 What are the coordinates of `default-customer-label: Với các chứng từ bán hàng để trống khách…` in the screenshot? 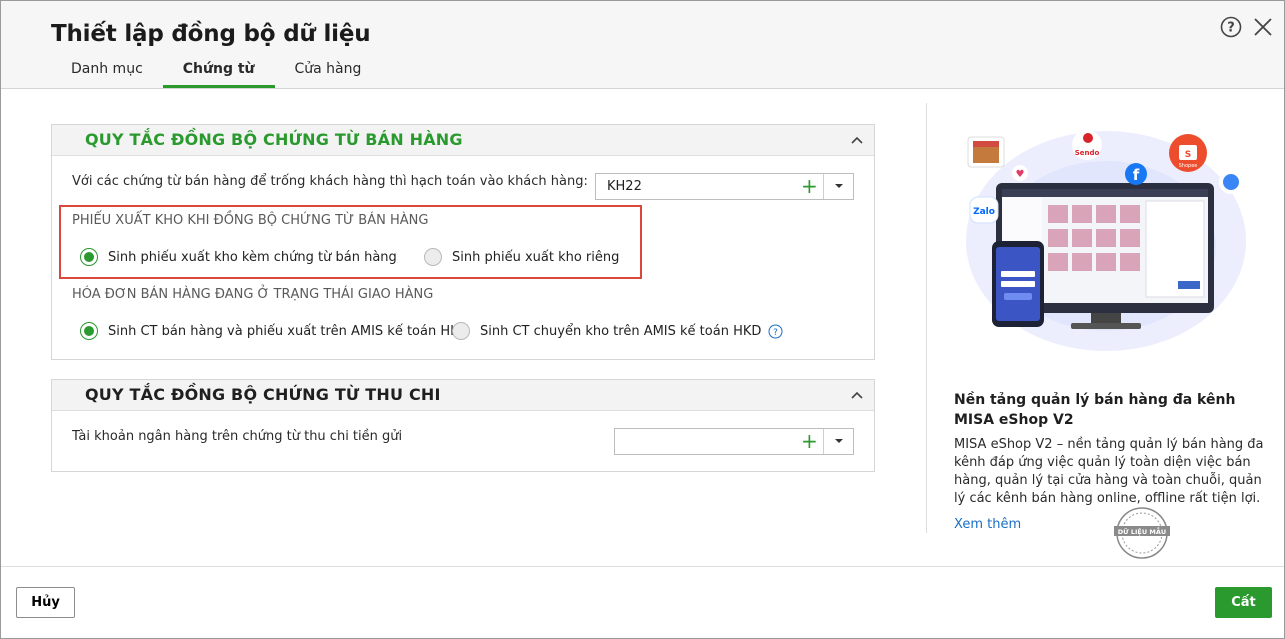 It's located at (330, 181).